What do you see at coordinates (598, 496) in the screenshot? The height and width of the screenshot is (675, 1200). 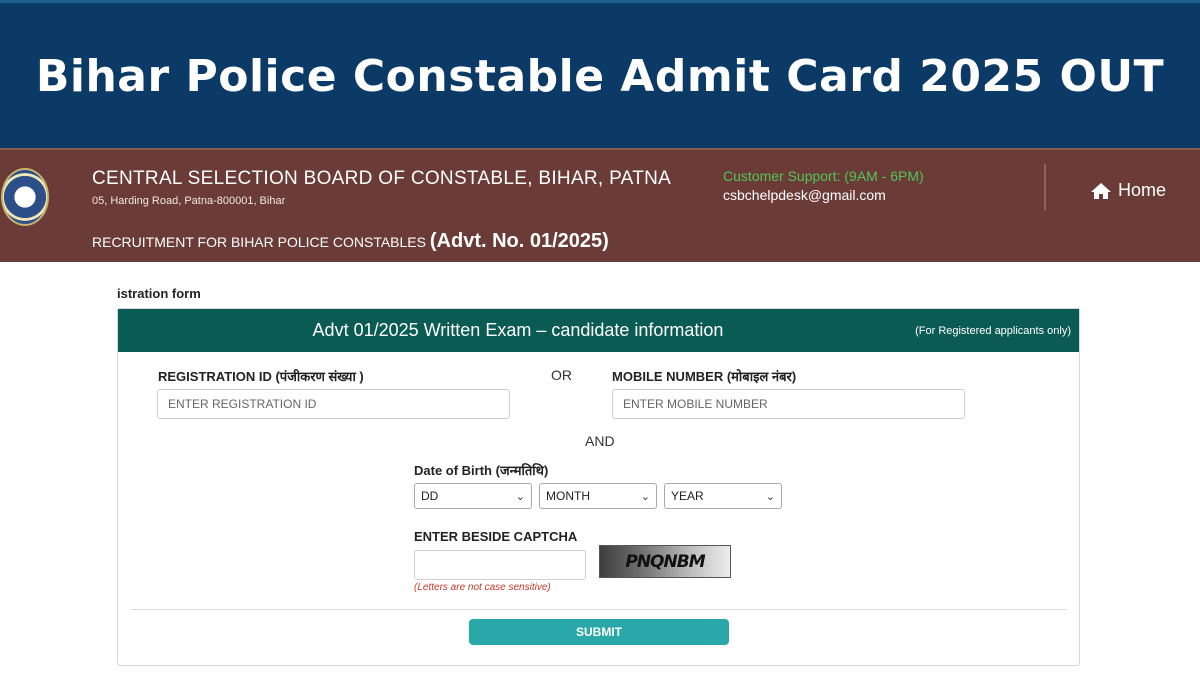 I see `dob-month-select: MONTH ⌄` at bounding box center [598, 496].